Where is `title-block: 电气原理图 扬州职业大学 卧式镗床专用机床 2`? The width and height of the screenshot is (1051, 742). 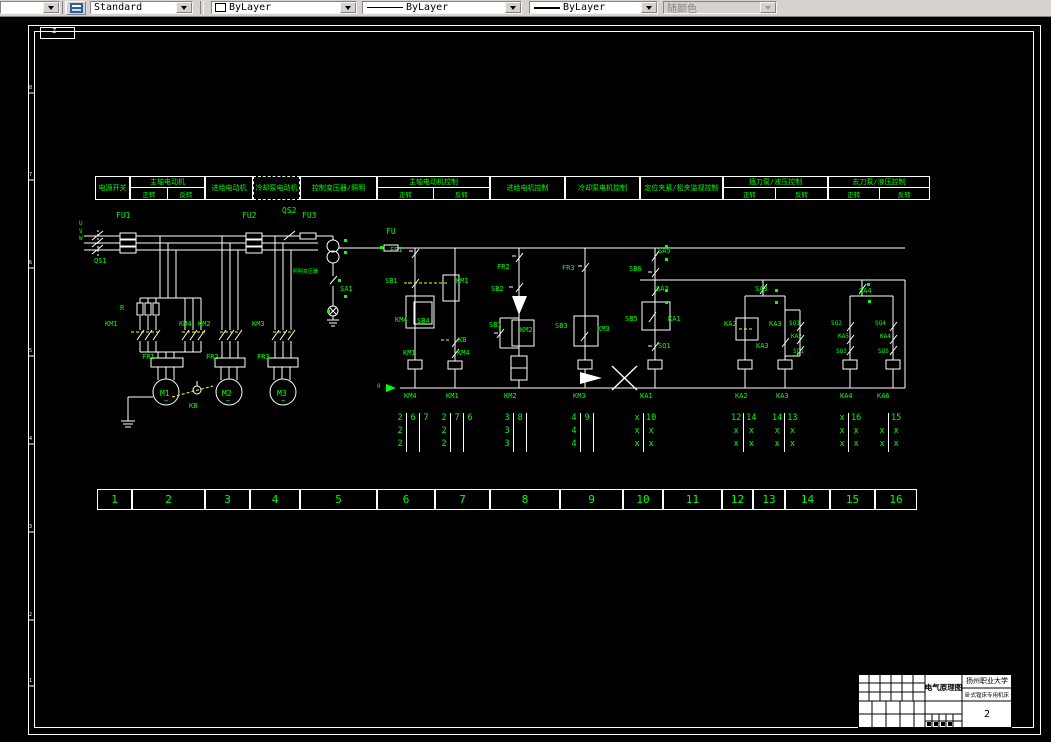
title-block: 电气原理图 扬州职业大学 卧式镗床专用机床 2 is located at coordinates (935, 701).